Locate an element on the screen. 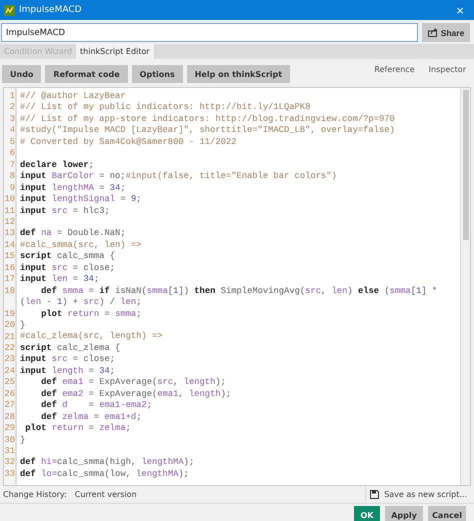 The width and height of the screenshot is (474, 521). history-label: Change History: is located at coordinates (35, 494).